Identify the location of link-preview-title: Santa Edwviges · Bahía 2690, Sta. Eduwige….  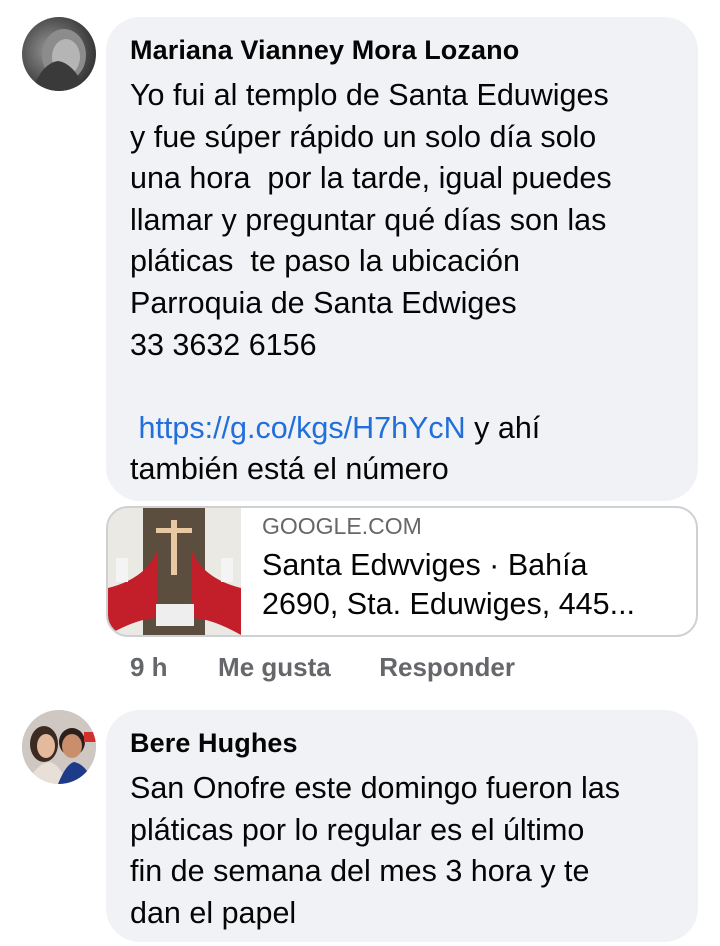
(449, 584).